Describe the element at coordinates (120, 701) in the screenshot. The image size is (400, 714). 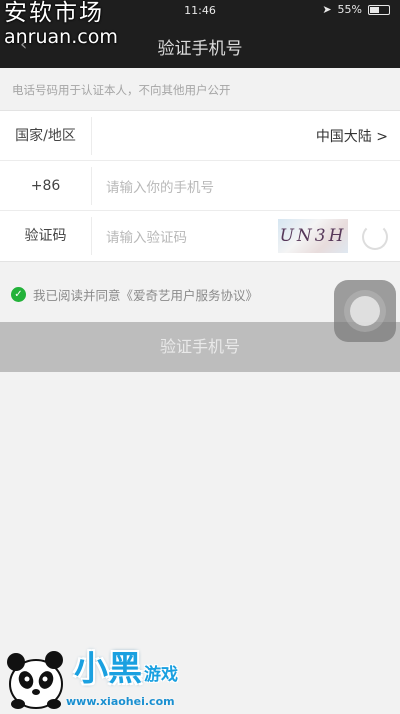
I see `watermark-brand-url: www.xiaohei.com` at that location.